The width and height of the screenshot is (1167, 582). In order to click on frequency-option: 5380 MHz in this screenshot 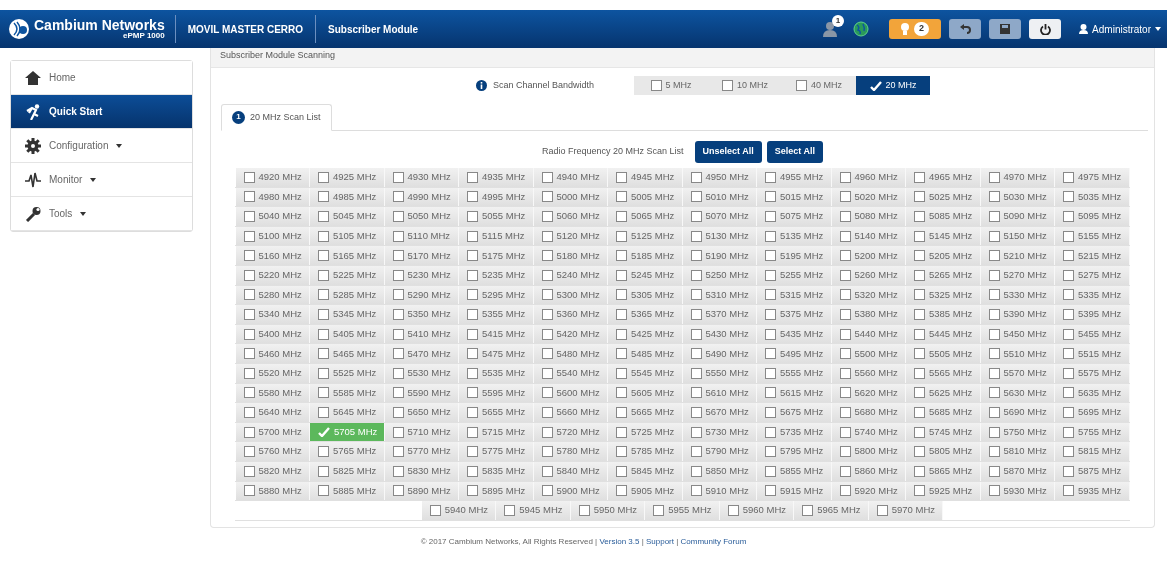, I will do `click(868, 314)`.